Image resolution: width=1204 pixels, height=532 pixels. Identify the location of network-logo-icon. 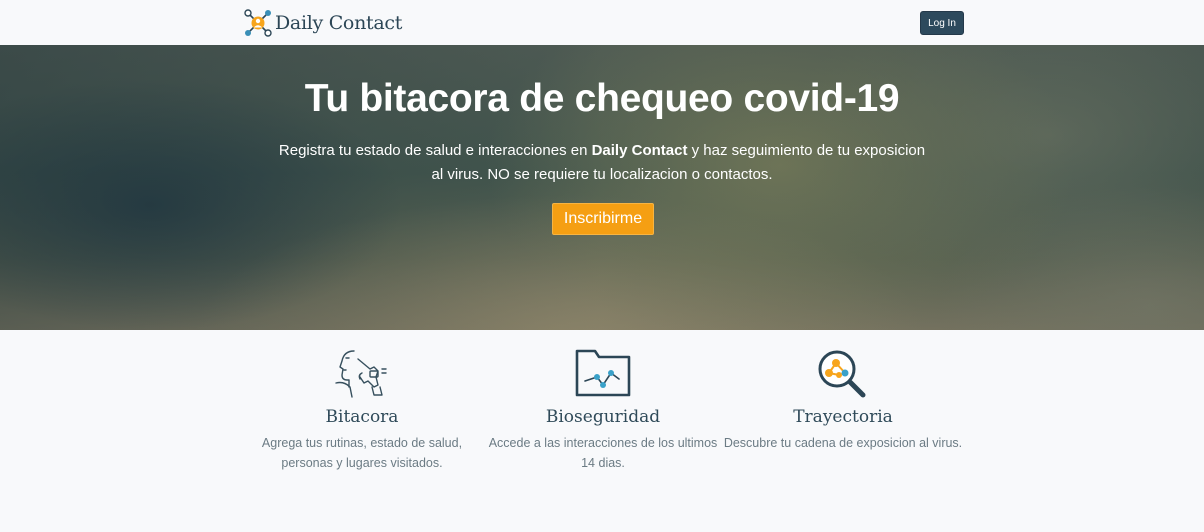
(258, 23).